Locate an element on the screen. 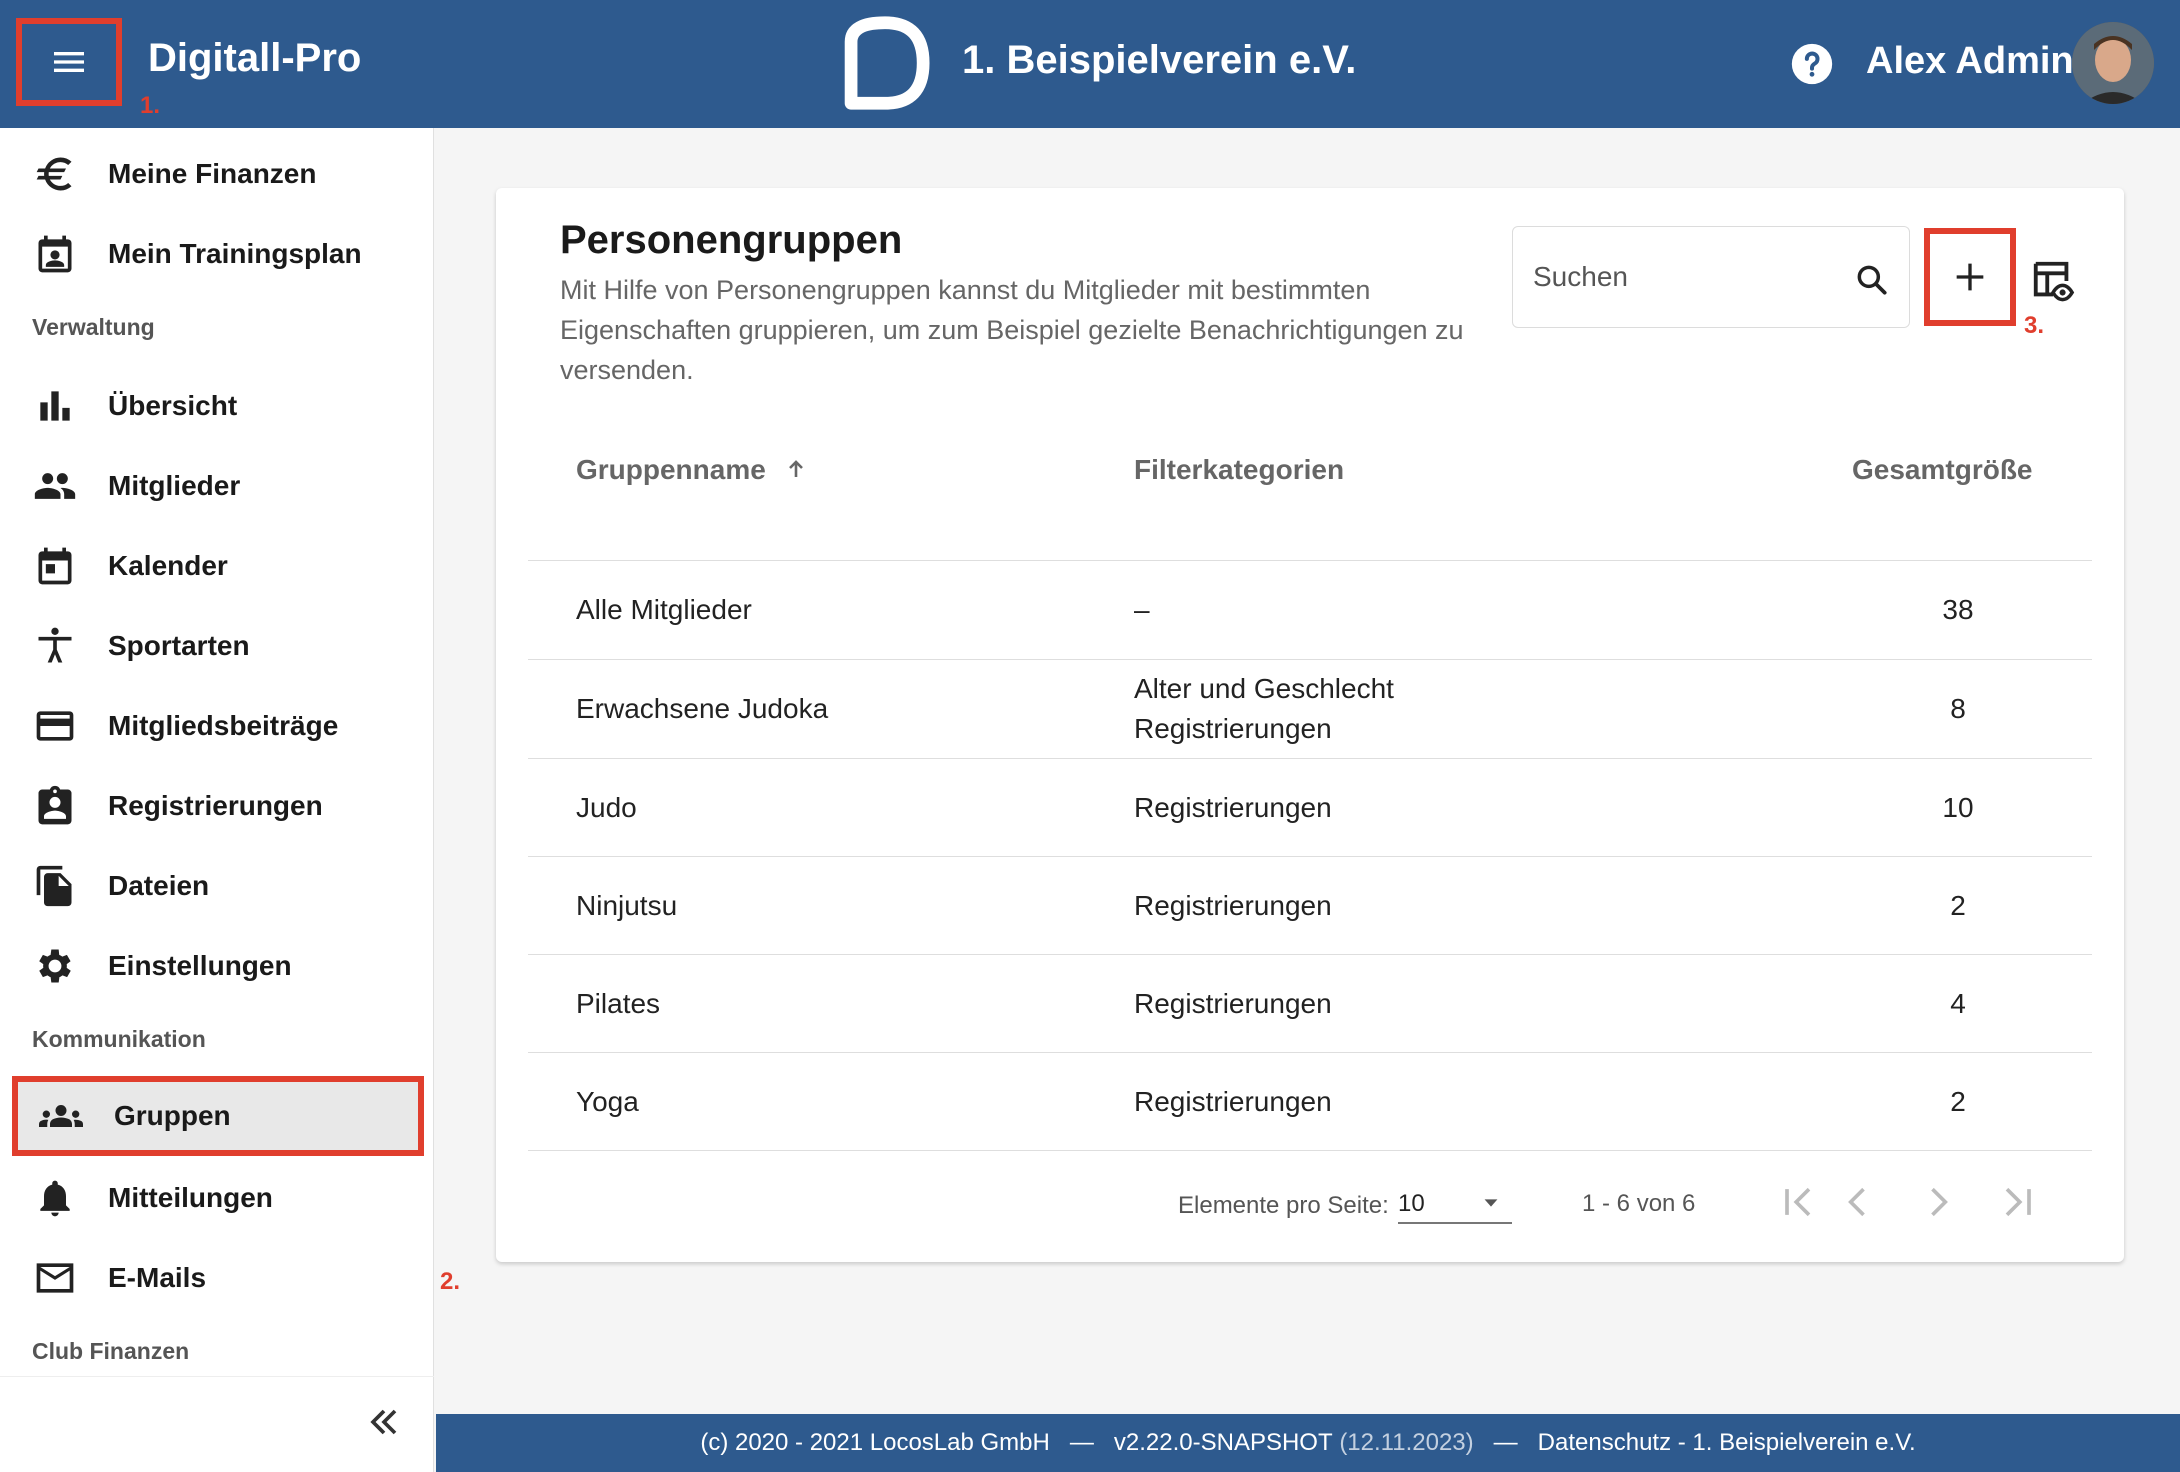 The height and width of the screenshot is (1472, 2180). sidebar-item-einstellungen: Einstellungen is located at coordinates (217, 966).